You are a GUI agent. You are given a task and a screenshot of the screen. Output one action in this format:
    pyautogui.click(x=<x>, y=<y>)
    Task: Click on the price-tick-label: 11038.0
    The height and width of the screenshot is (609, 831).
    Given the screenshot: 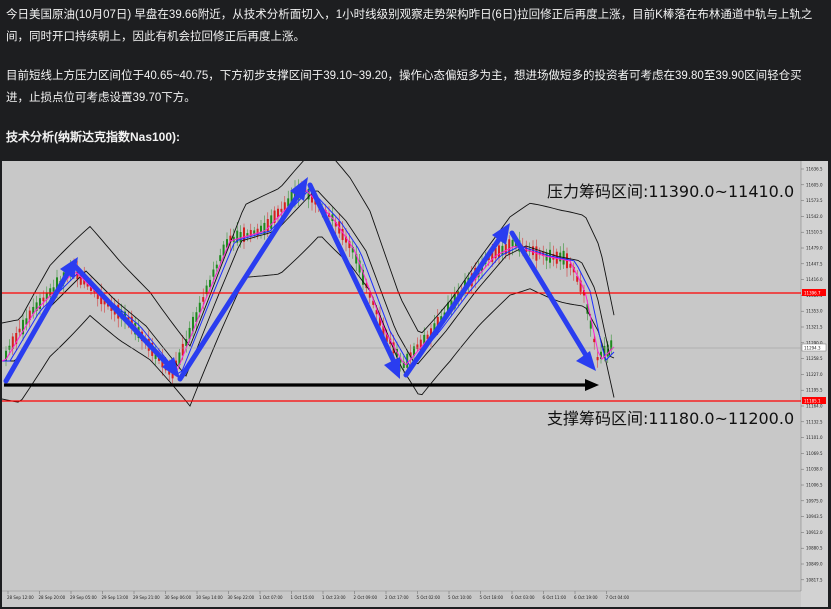 What is the action you would take?
    pyautogui.click(x=814, y=469)
    